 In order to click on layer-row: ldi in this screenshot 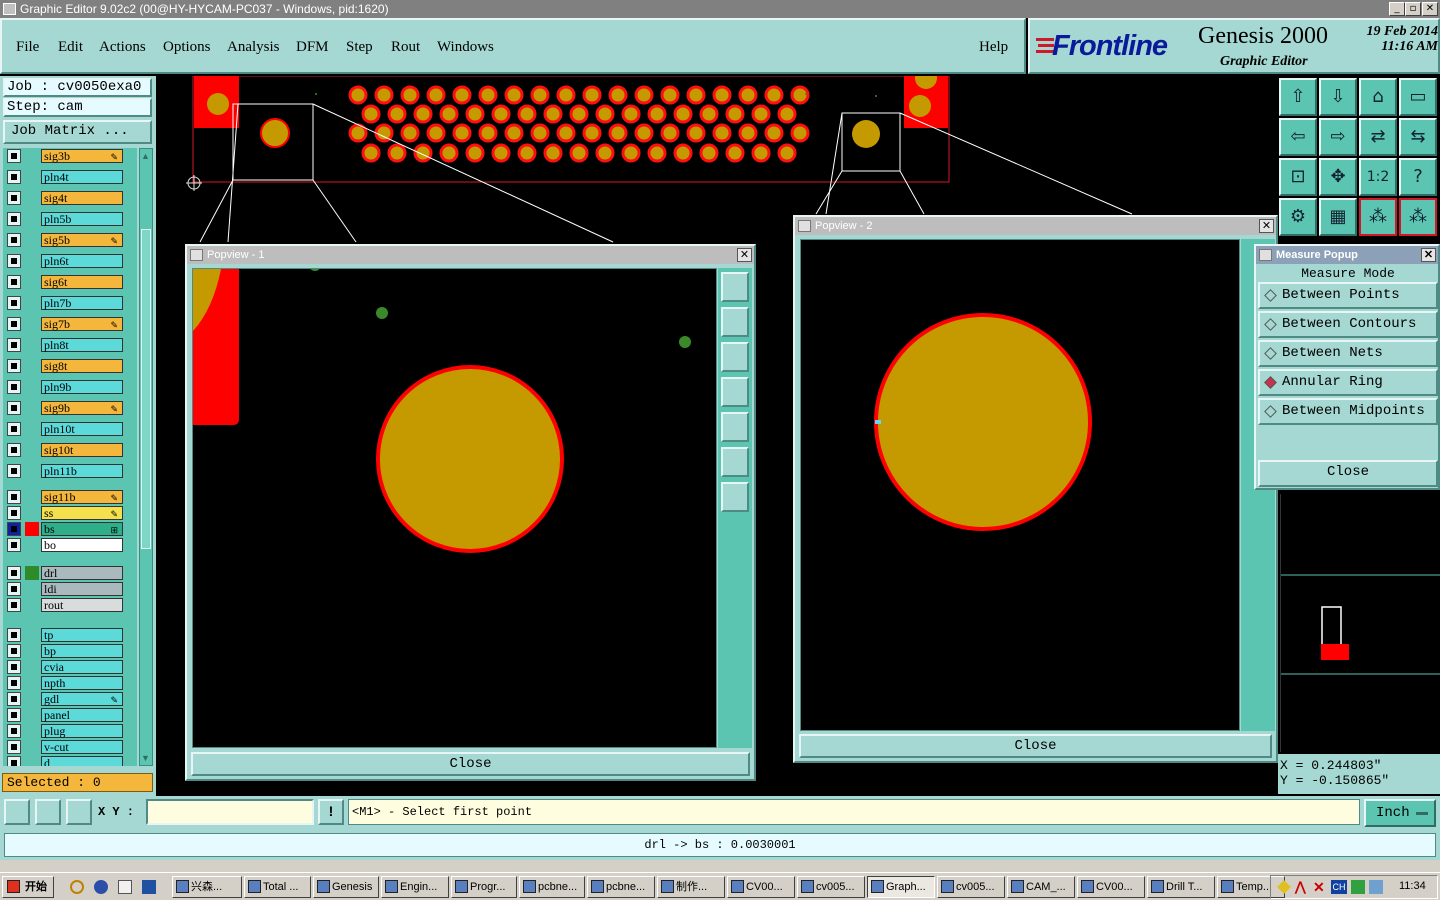, I will do `click(70, 589)`.